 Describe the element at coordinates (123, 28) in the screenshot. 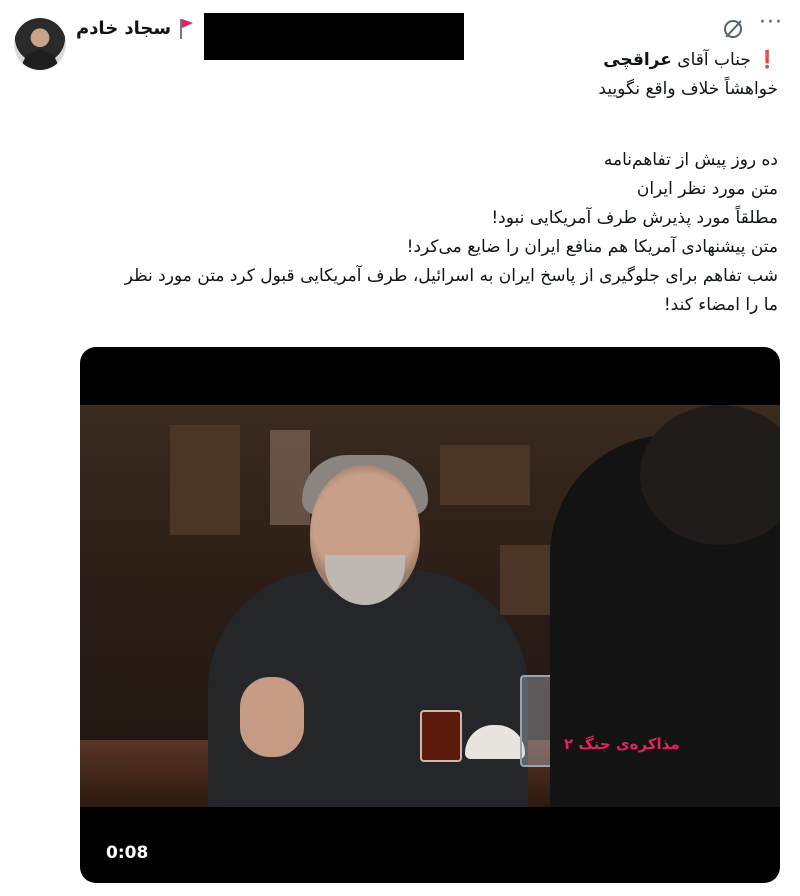

I see `author-name: سجاد خادم` at that location.